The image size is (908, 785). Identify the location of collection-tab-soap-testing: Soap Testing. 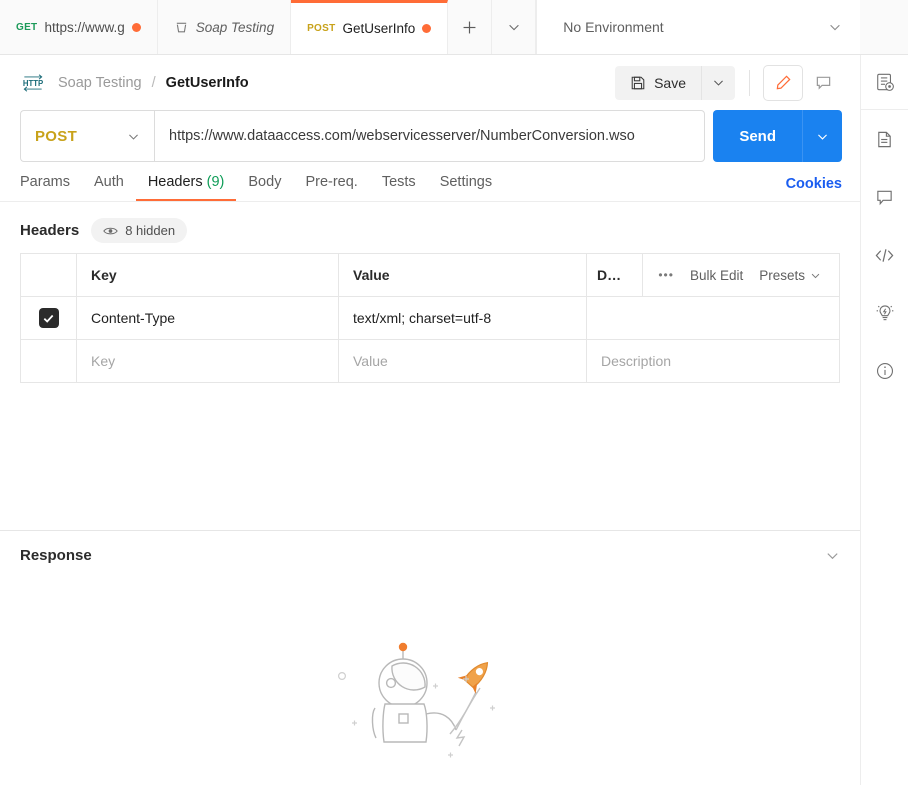
(224, 27).